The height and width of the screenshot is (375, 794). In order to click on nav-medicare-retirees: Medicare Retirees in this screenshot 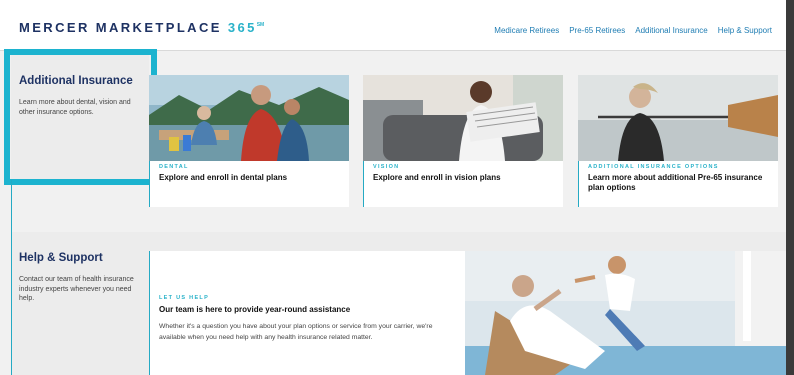, I will do `click(526, 30)`.